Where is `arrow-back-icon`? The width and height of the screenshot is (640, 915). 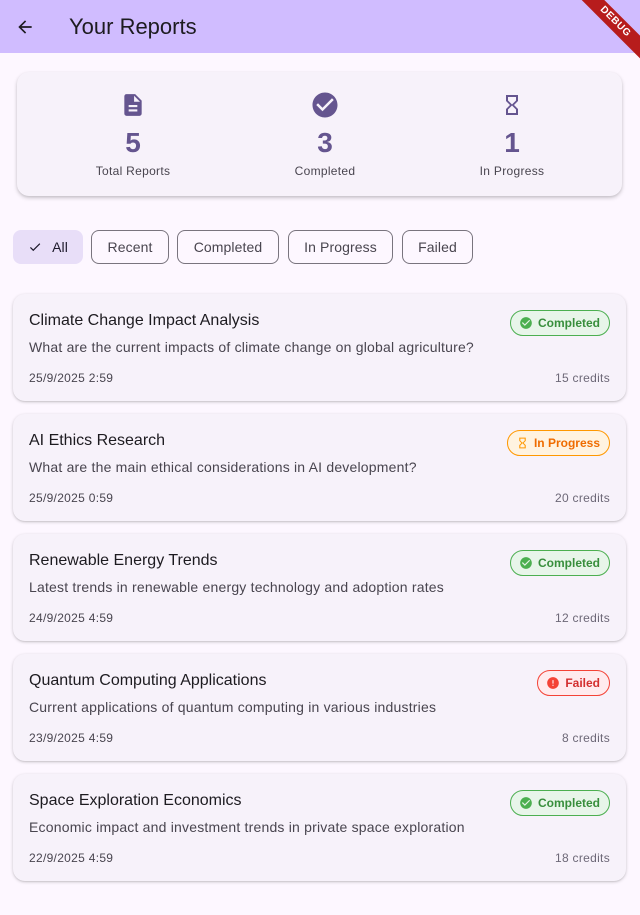
arrow-back-icon is located at coordinates (25, 26).